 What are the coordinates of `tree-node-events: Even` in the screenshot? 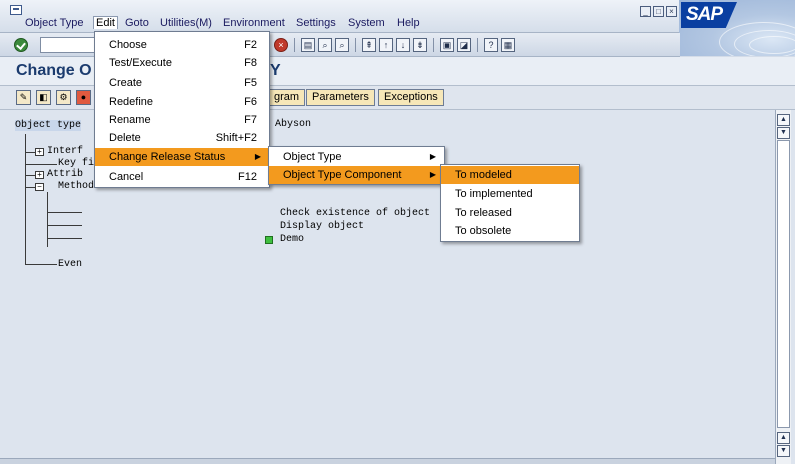 It's located at (70, 264).